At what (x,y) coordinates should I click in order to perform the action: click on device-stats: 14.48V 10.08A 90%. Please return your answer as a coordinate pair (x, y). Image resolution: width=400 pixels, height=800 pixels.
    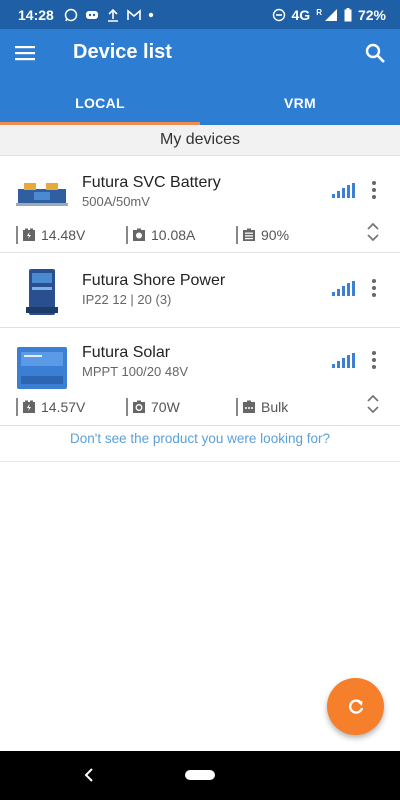
    Looking at the image, I should click on (183, 235).